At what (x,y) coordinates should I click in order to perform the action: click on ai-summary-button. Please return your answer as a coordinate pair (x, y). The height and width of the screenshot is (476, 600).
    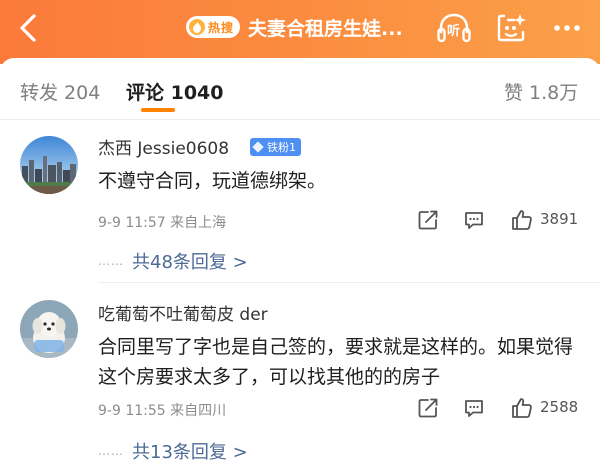
    Looking at the image, I should click on (512, 28).